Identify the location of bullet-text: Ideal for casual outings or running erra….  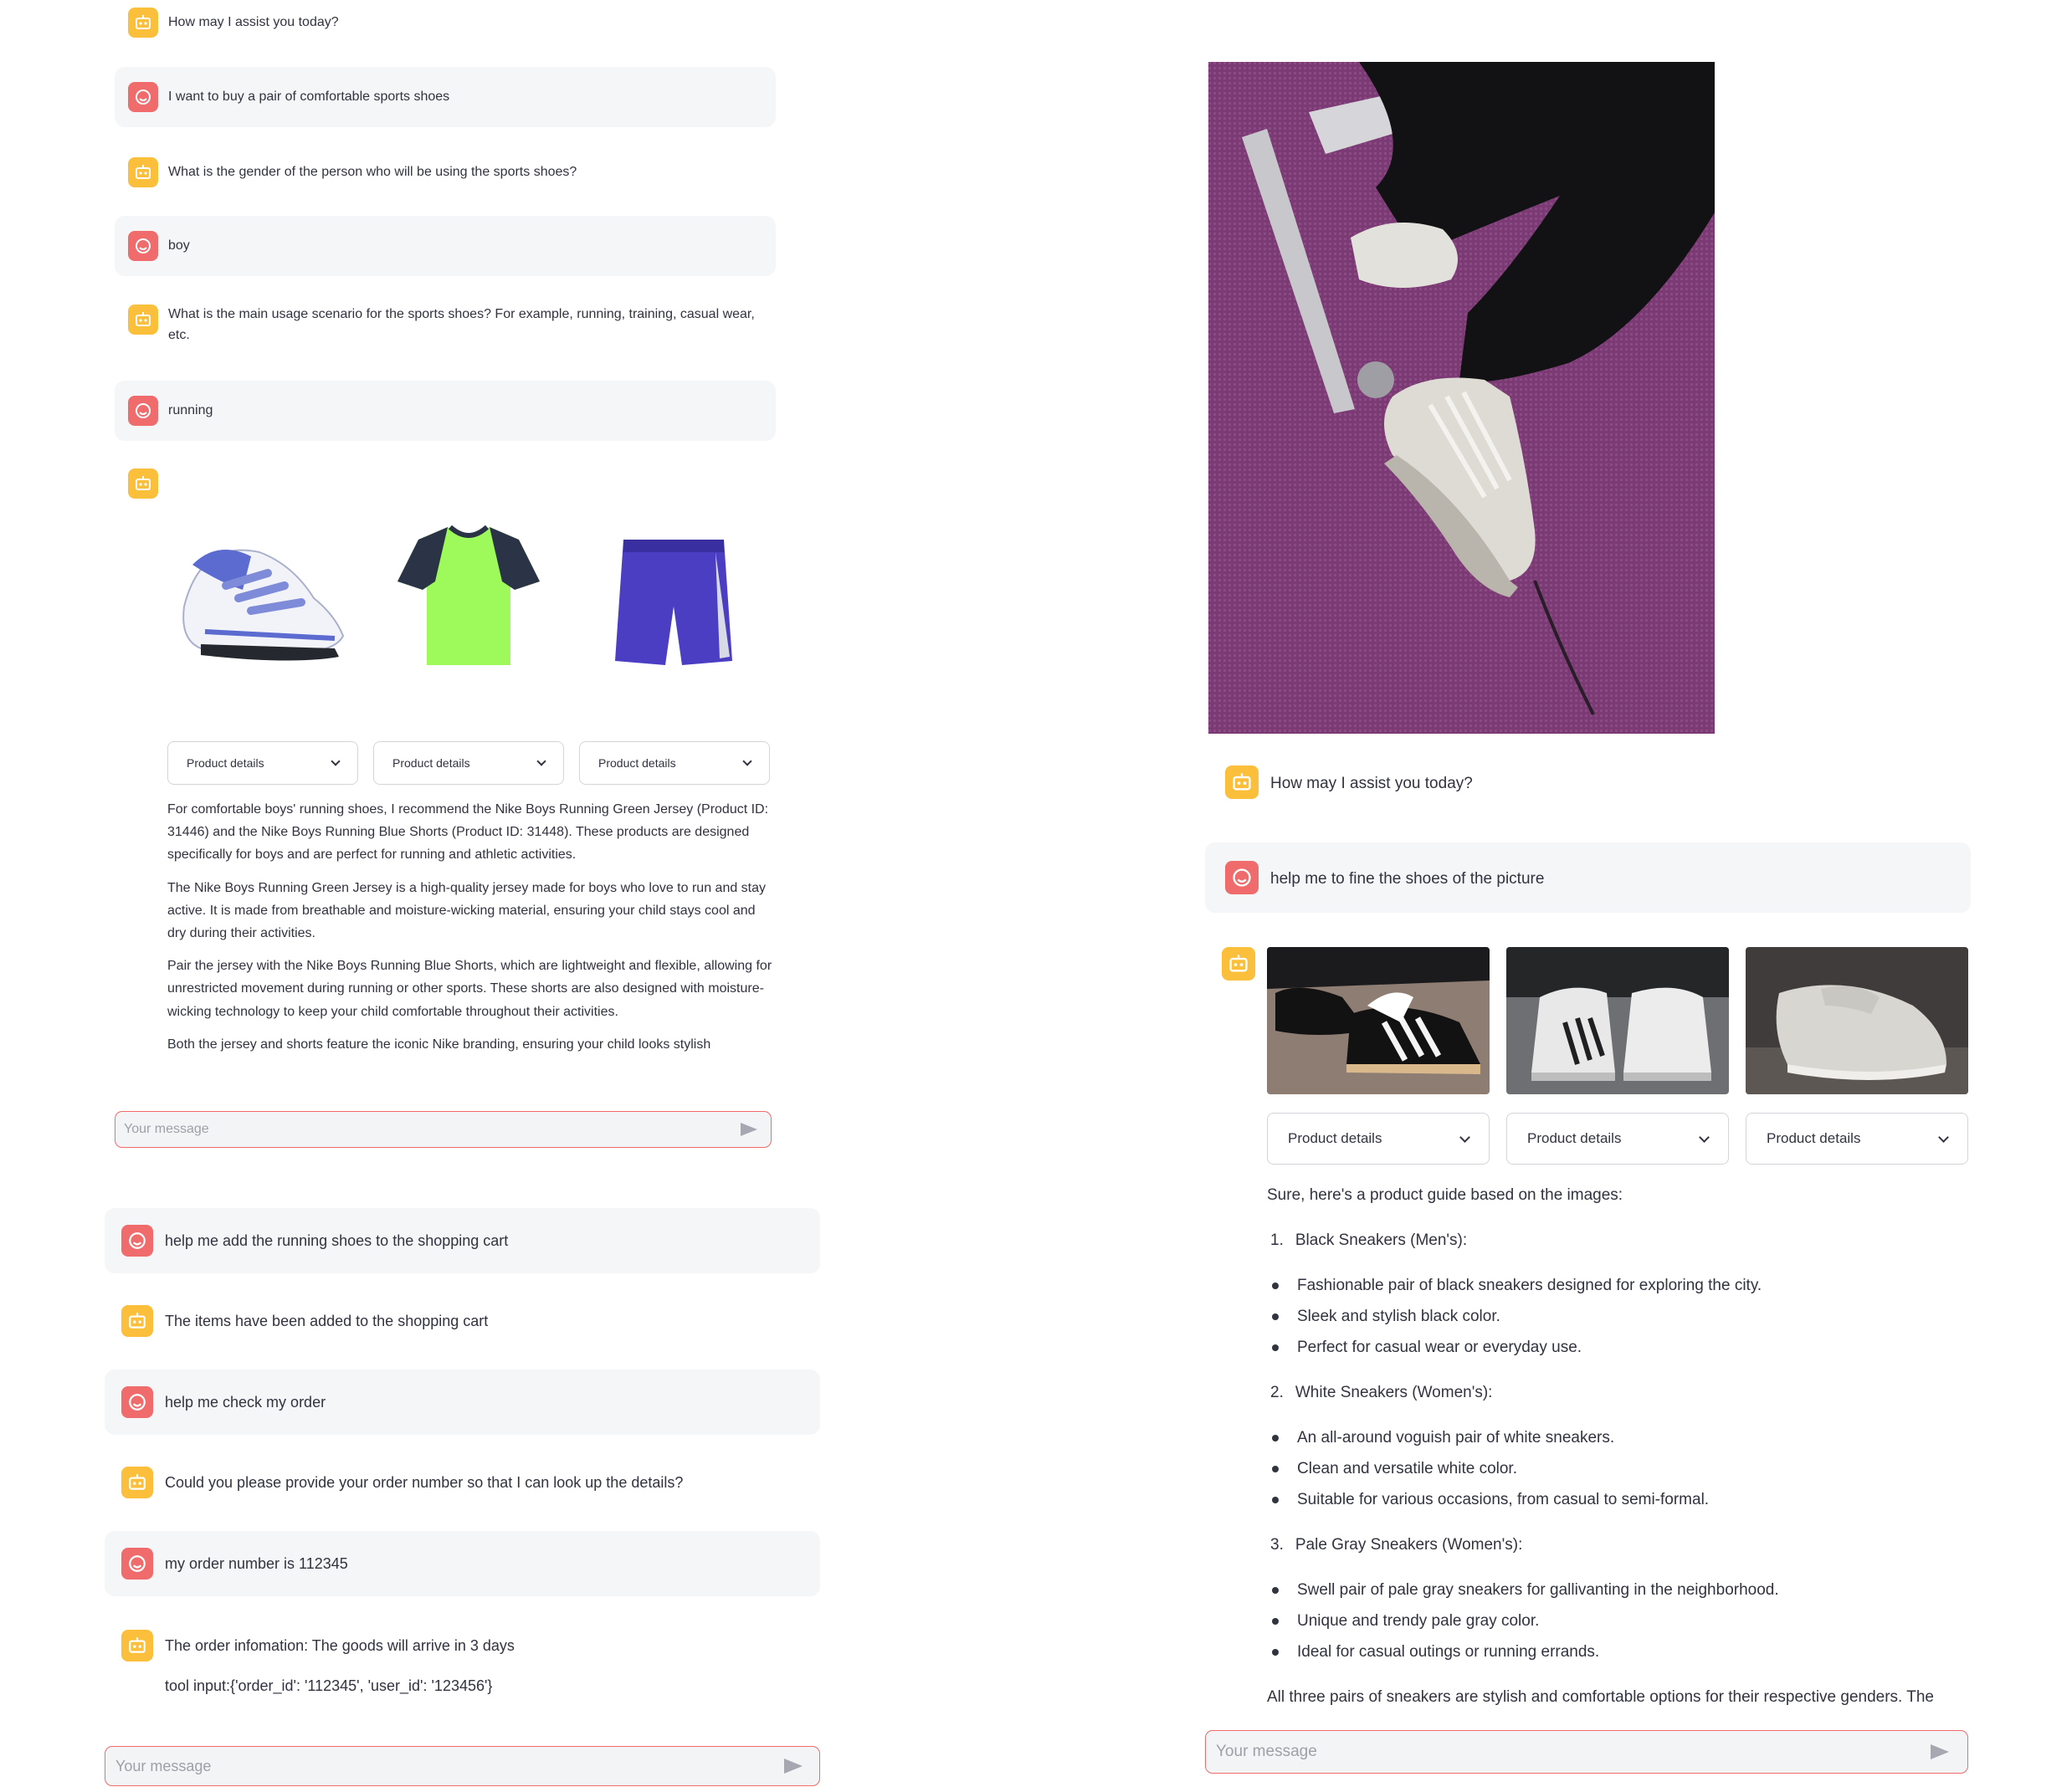
(1448, 1652).